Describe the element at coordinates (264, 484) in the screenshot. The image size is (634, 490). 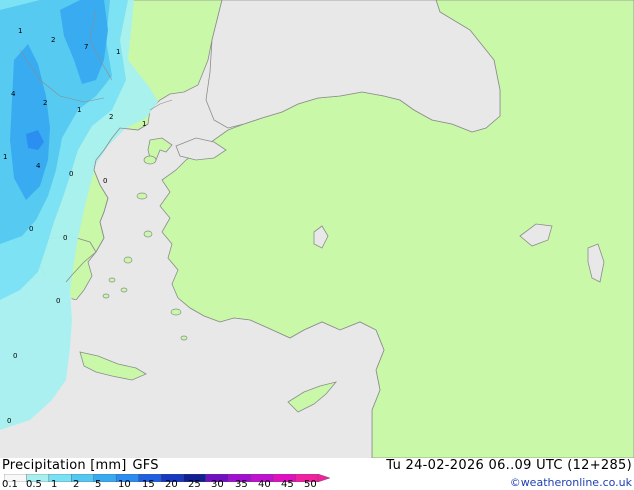
I see `legend-label: 40` at that location.